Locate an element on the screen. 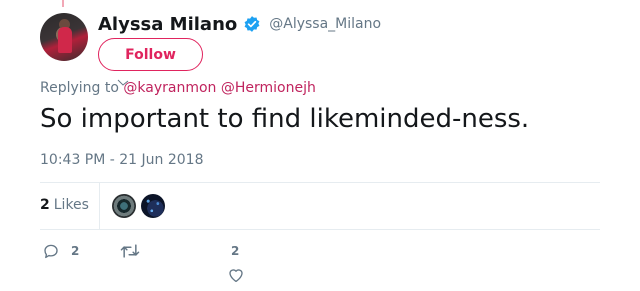 This screenshot has height=291, width=640. likes-count: 2 is located at coordinates (45, 205).